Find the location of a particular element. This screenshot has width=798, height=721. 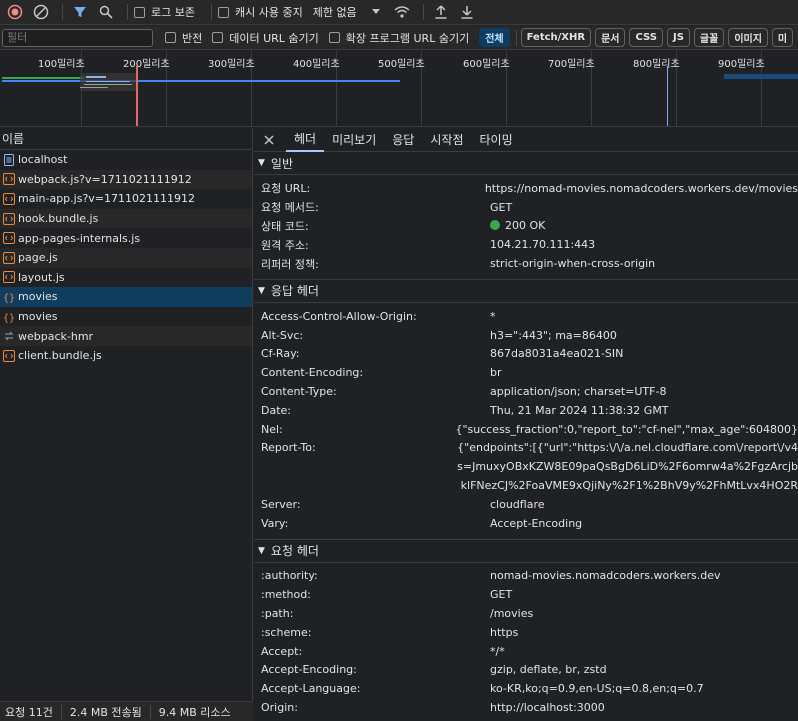

timeline-tick-label: 400밀리초 is located at coordinates (316, 64).